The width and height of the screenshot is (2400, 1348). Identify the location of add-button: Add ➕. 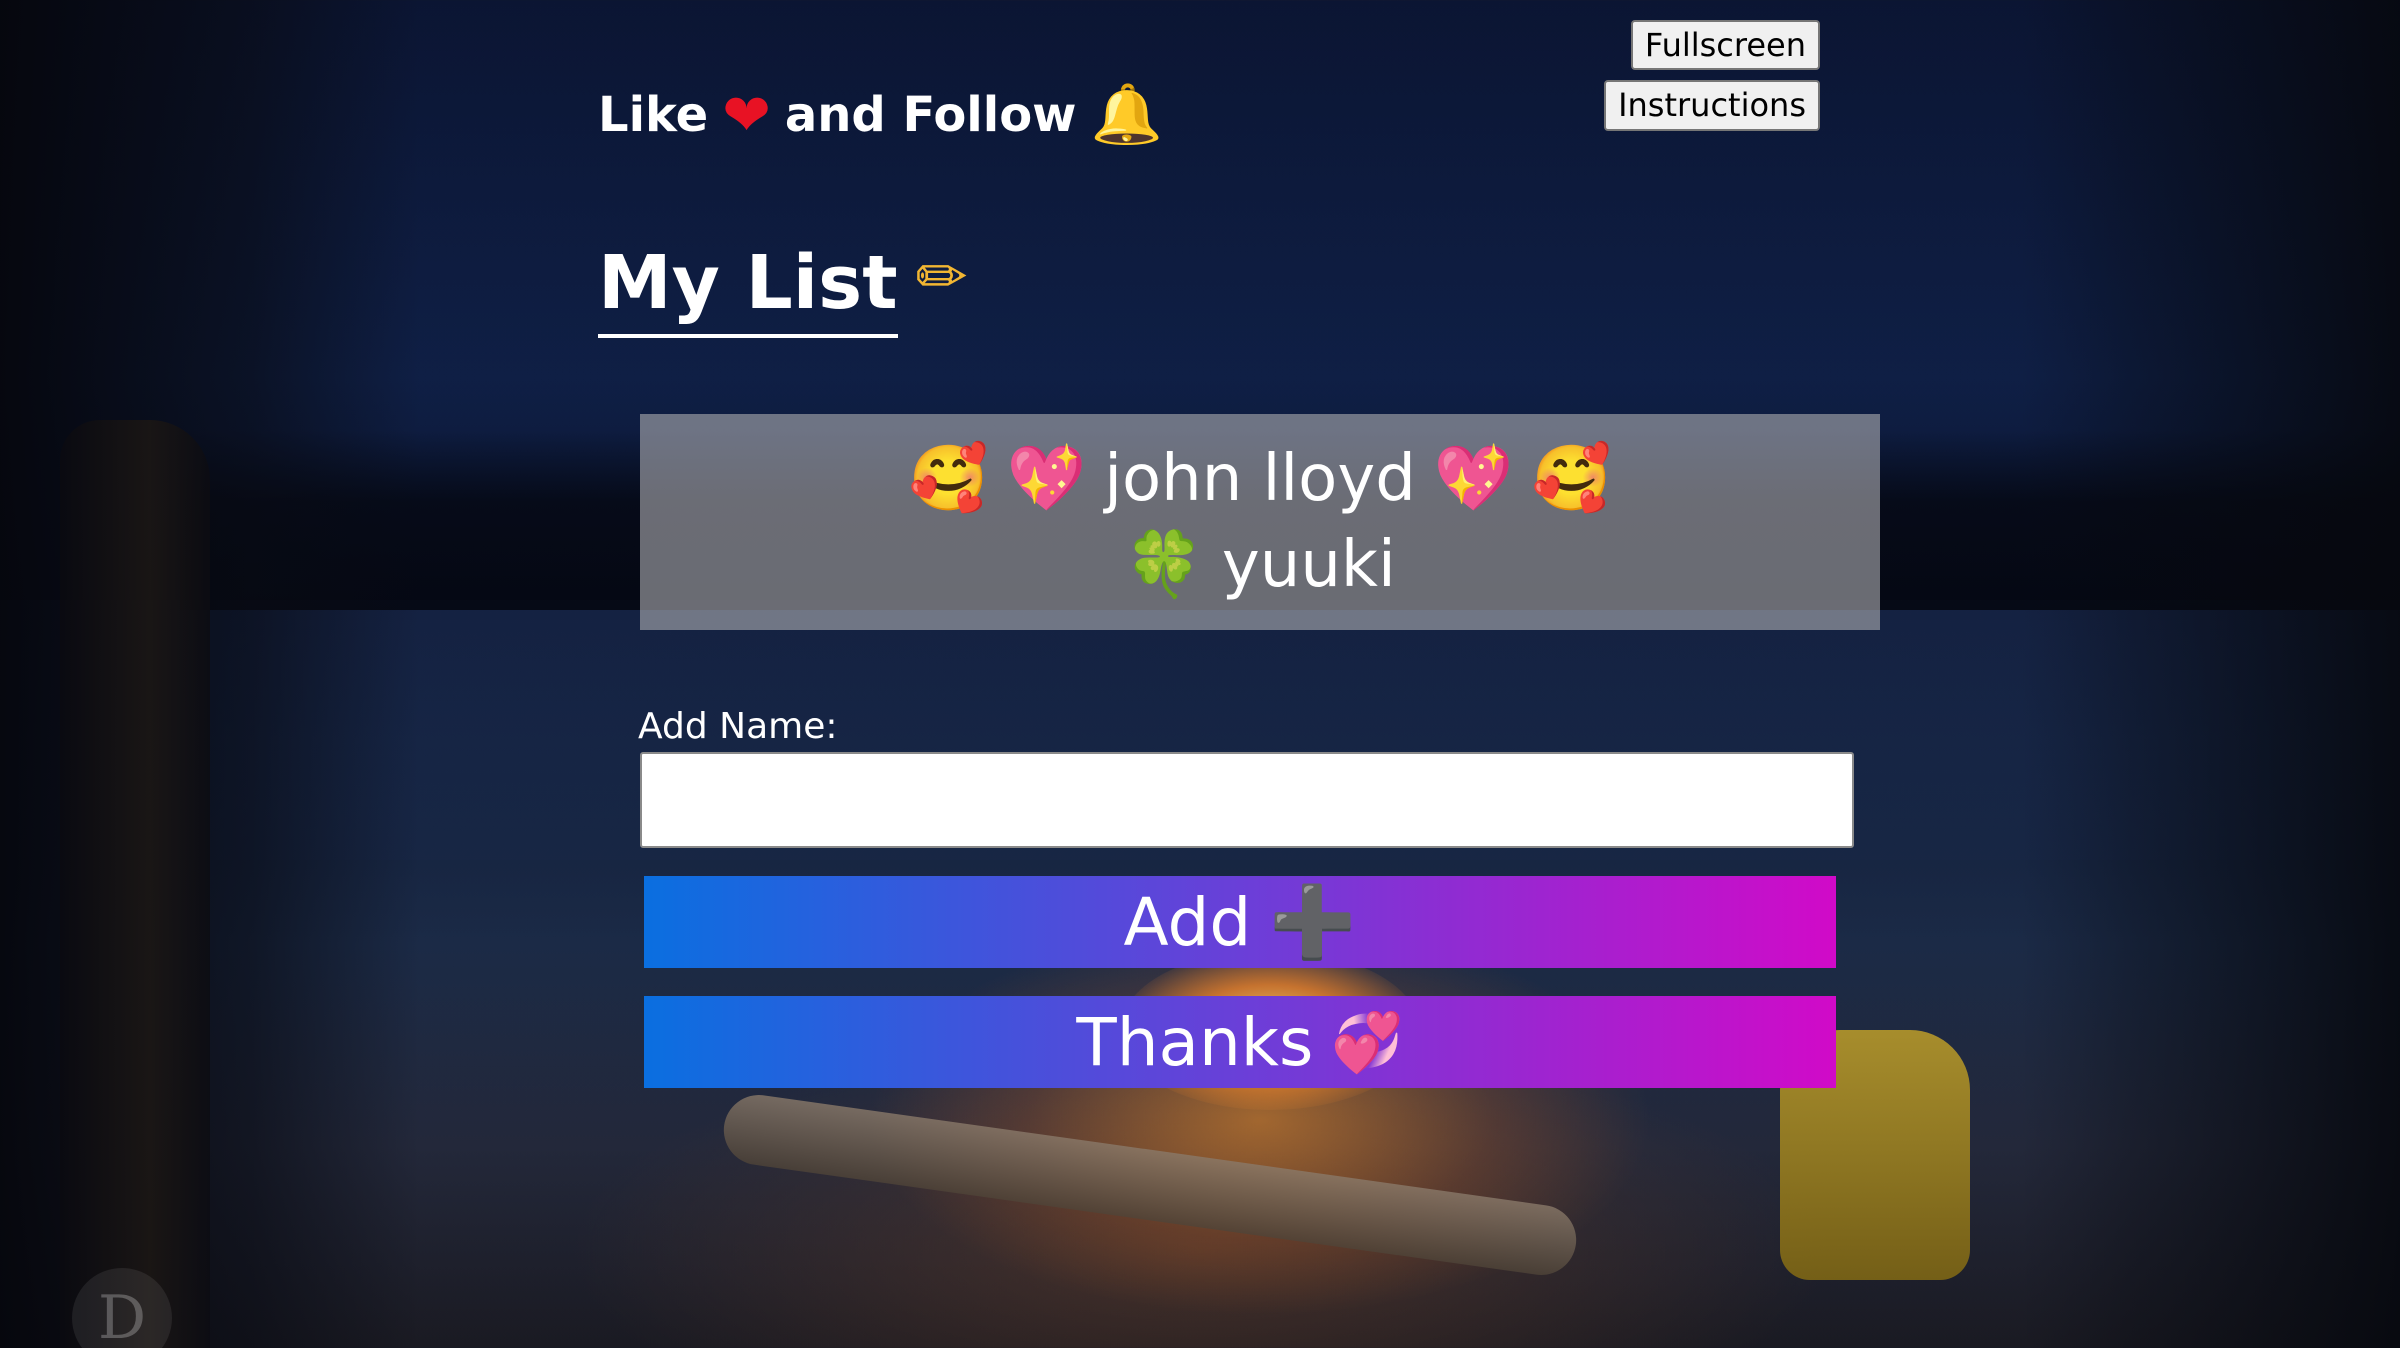
(1240, 922).